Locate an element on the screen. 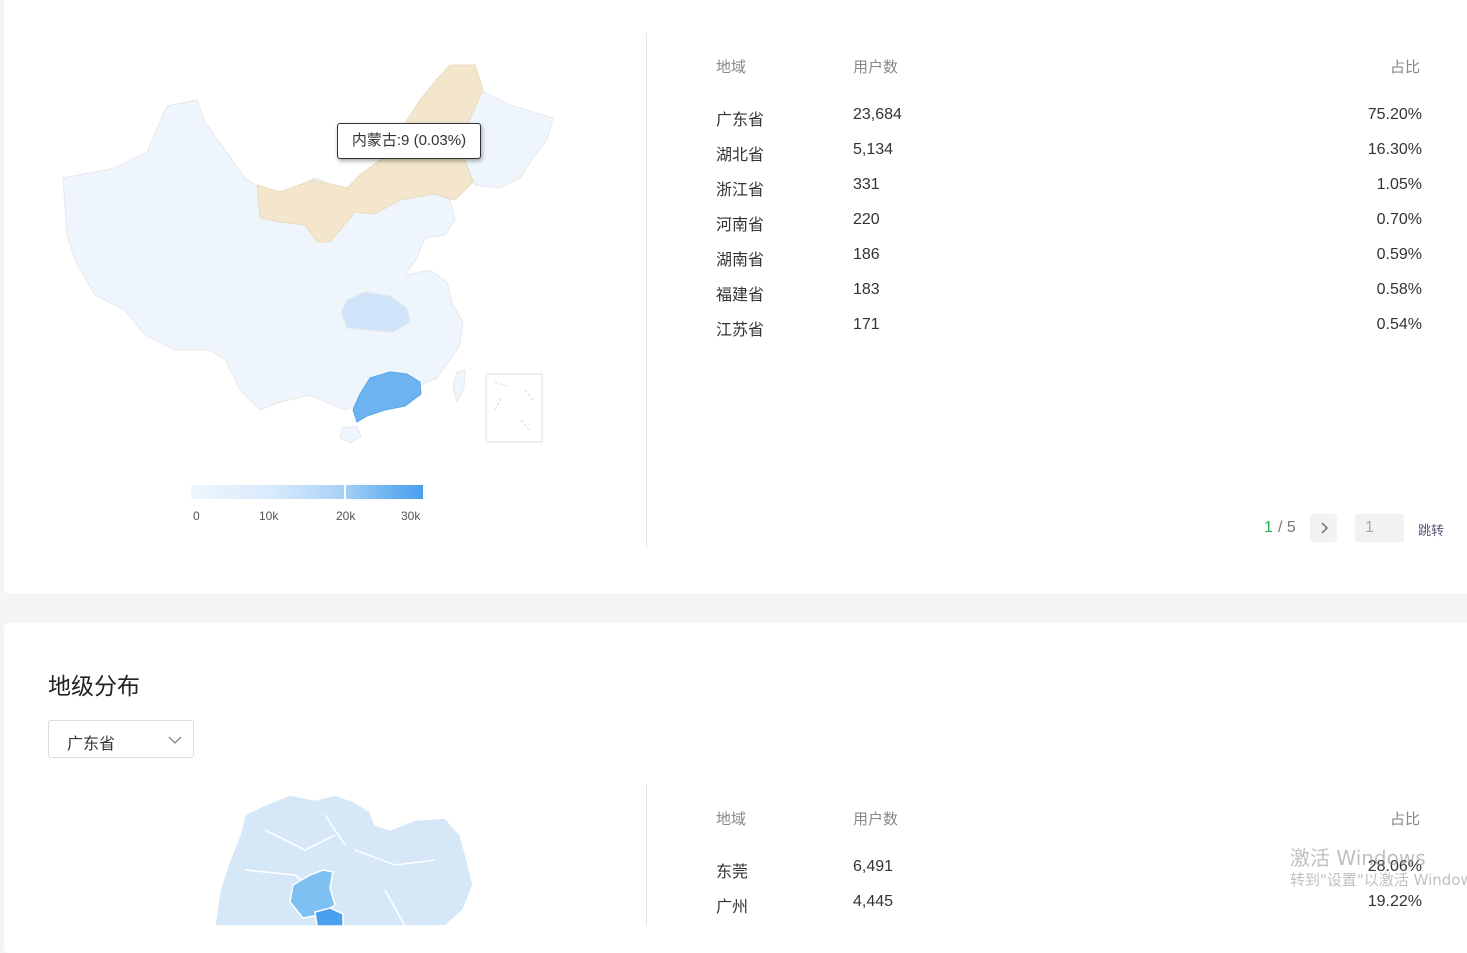 This screenshot has height=953, width=1467. south-china-sea-islands is located at coordinates (514, 406).